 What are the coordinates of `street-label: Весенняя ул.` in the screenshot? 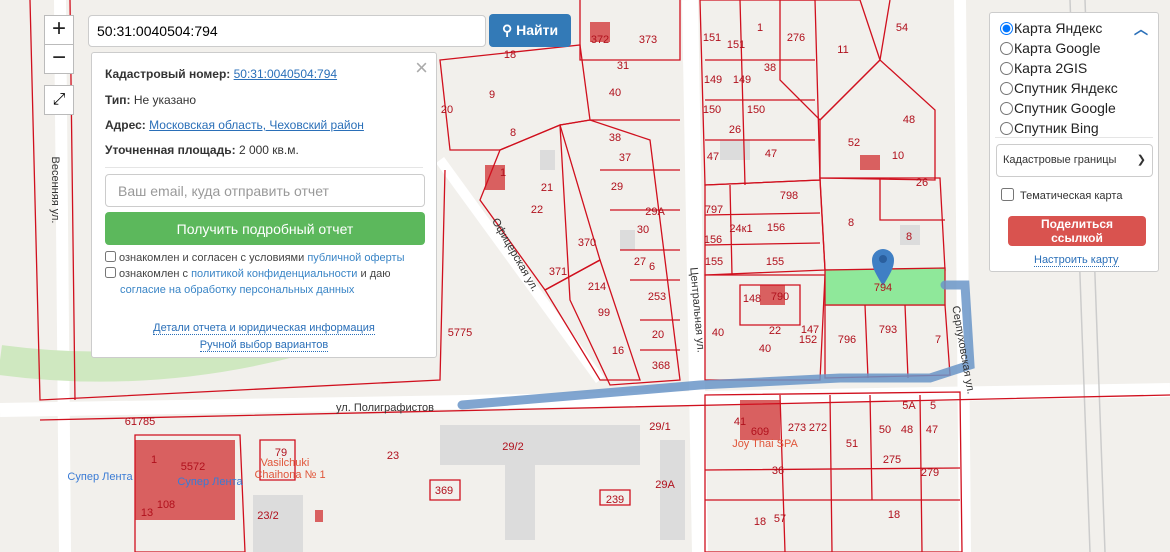 It's located at (55, 190).